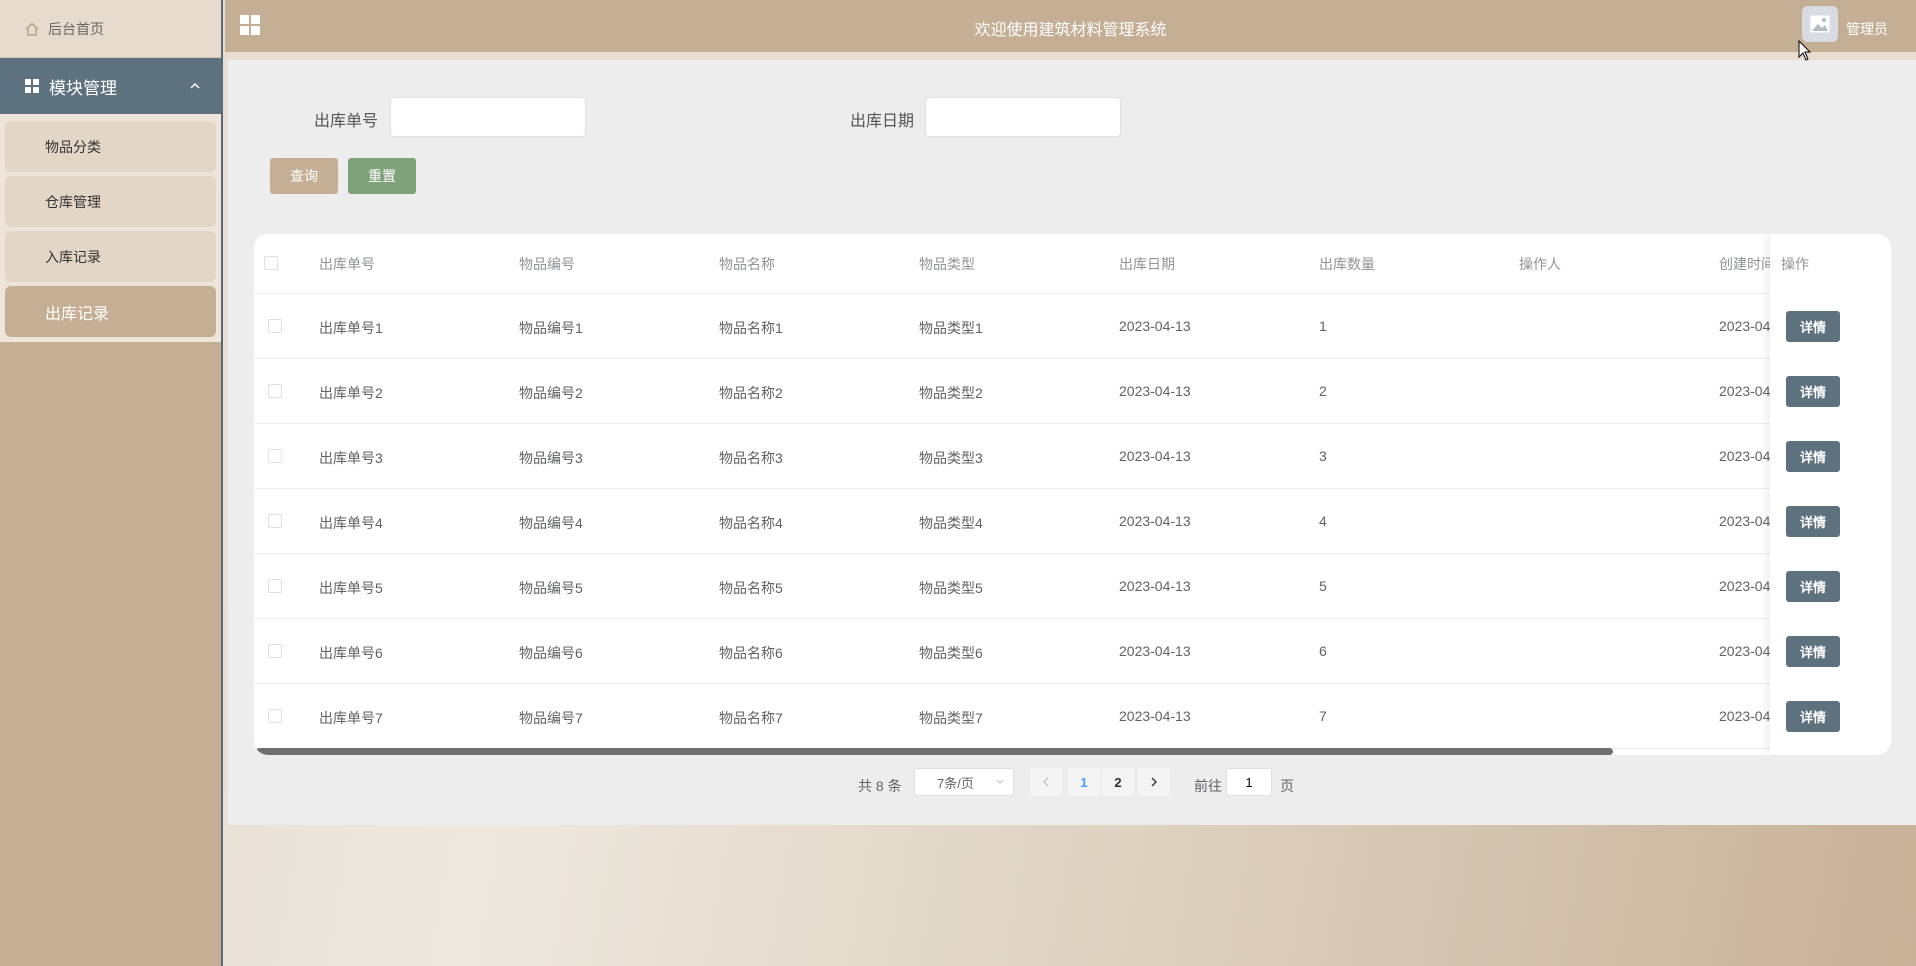 This screenshot has width=1916, height=966. Describe the element at coordinates (951, 328) in the screenshot. I see `table-cell: 物品类型1` at that location.